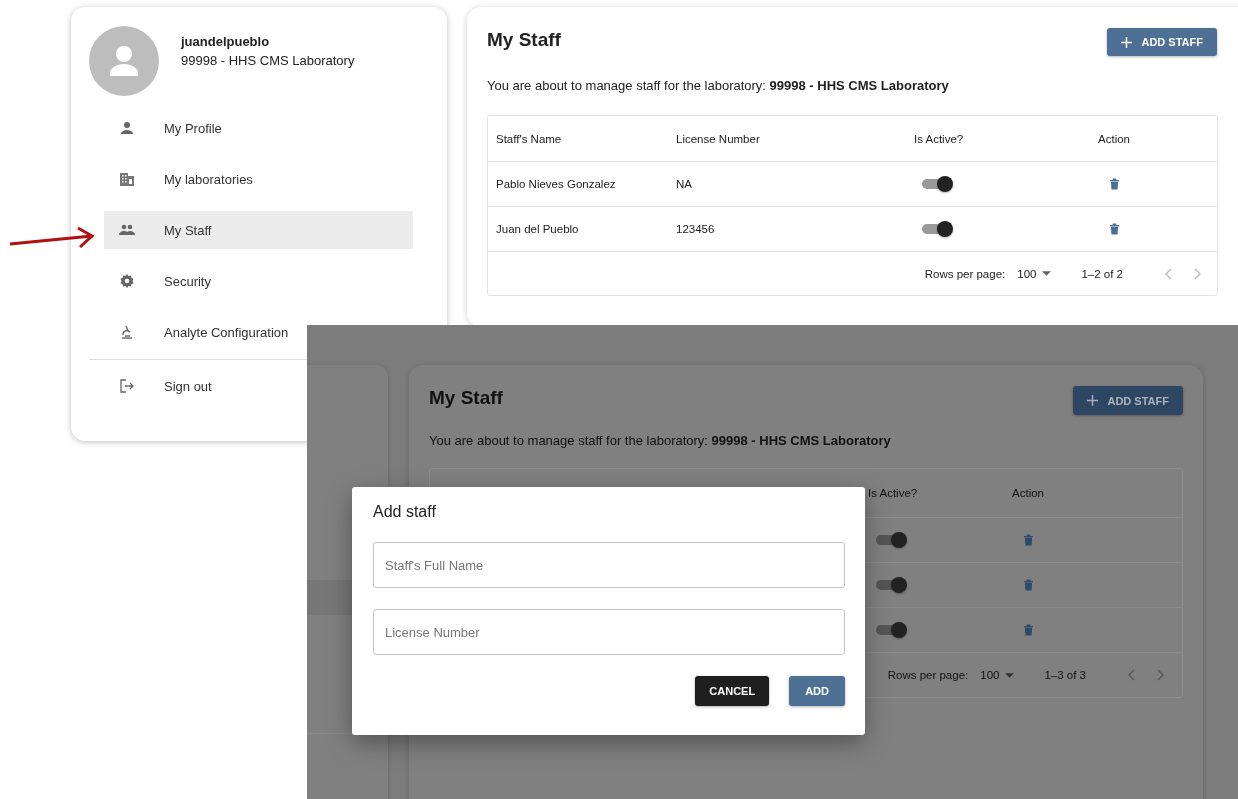 The height and width of the screenshot is (799, 1238). I want to click on menu-item: My laboratories, so click(180, 179).